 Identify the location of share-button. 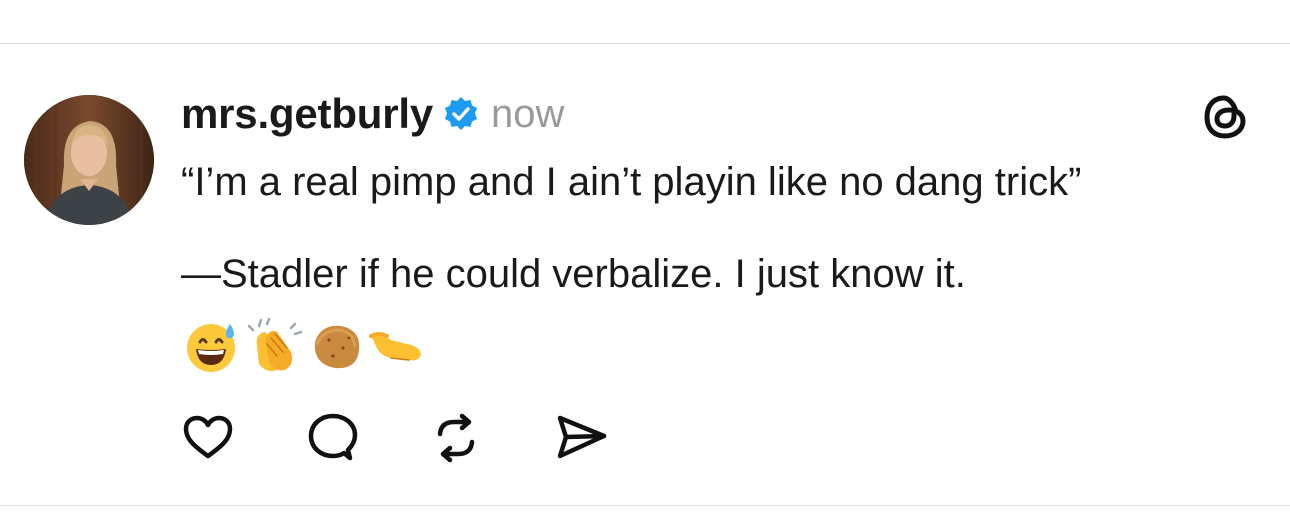
(580, 438).